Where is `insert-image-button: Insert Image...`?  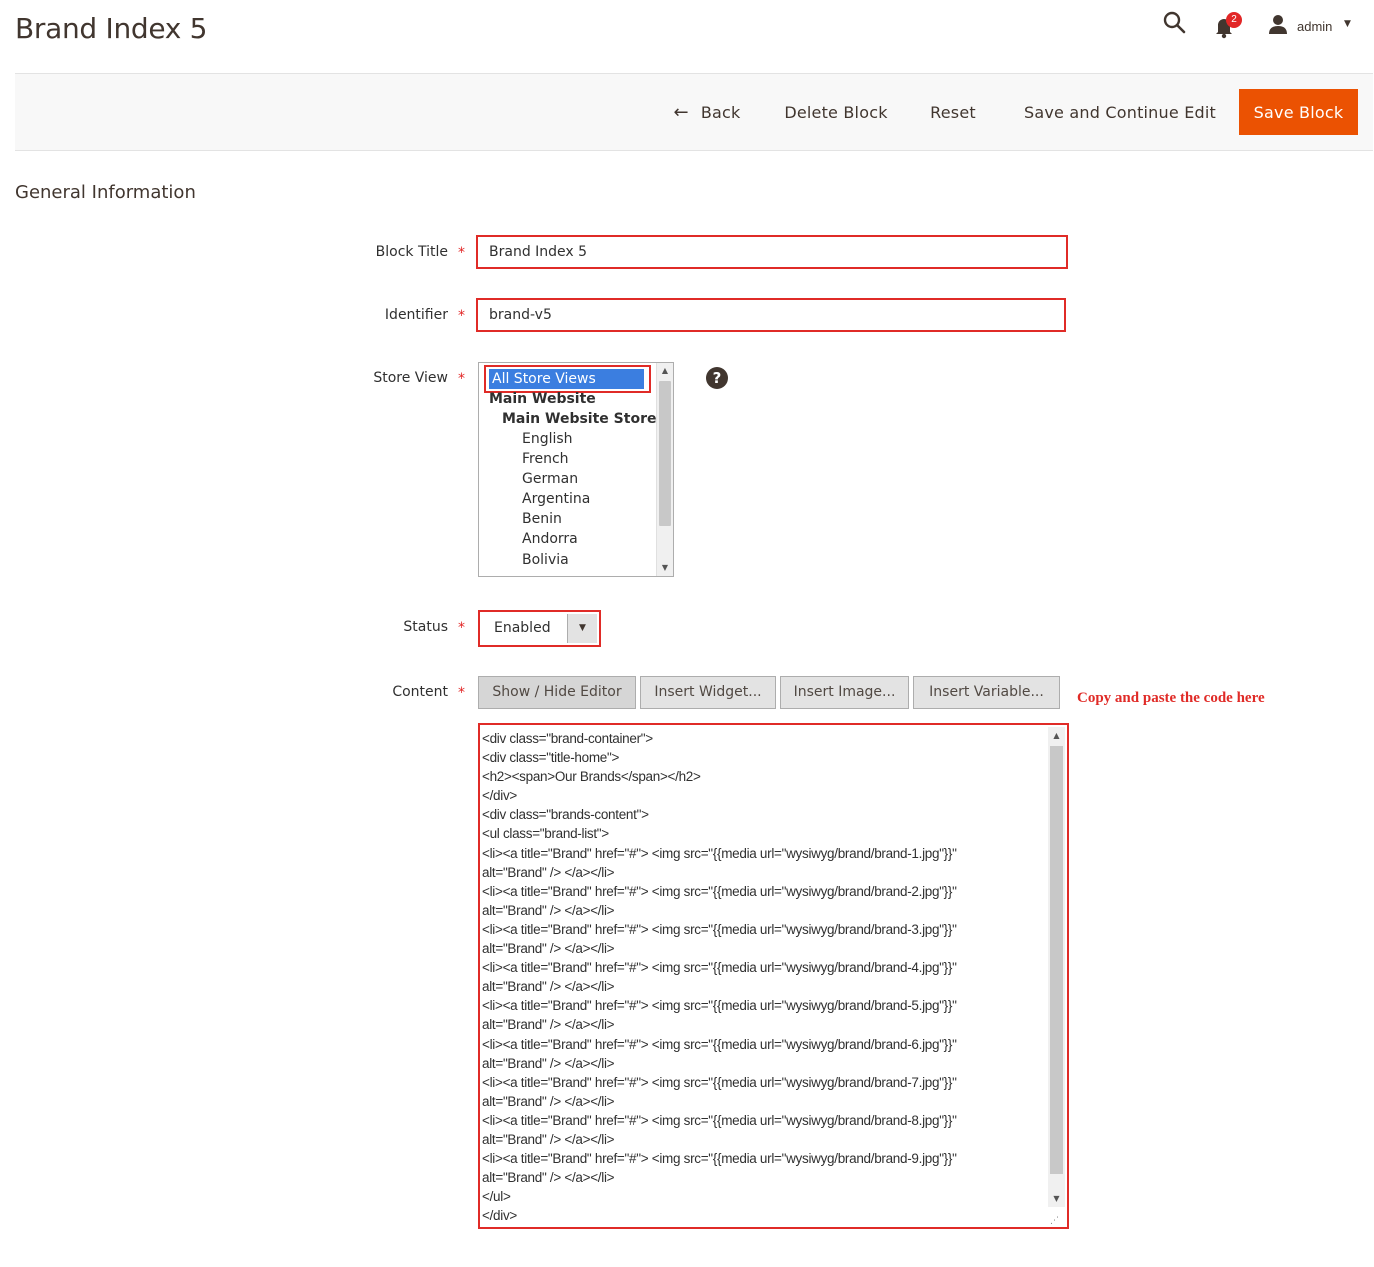 insert-image-button: Insert Image... is located at coordinates (844, 692).